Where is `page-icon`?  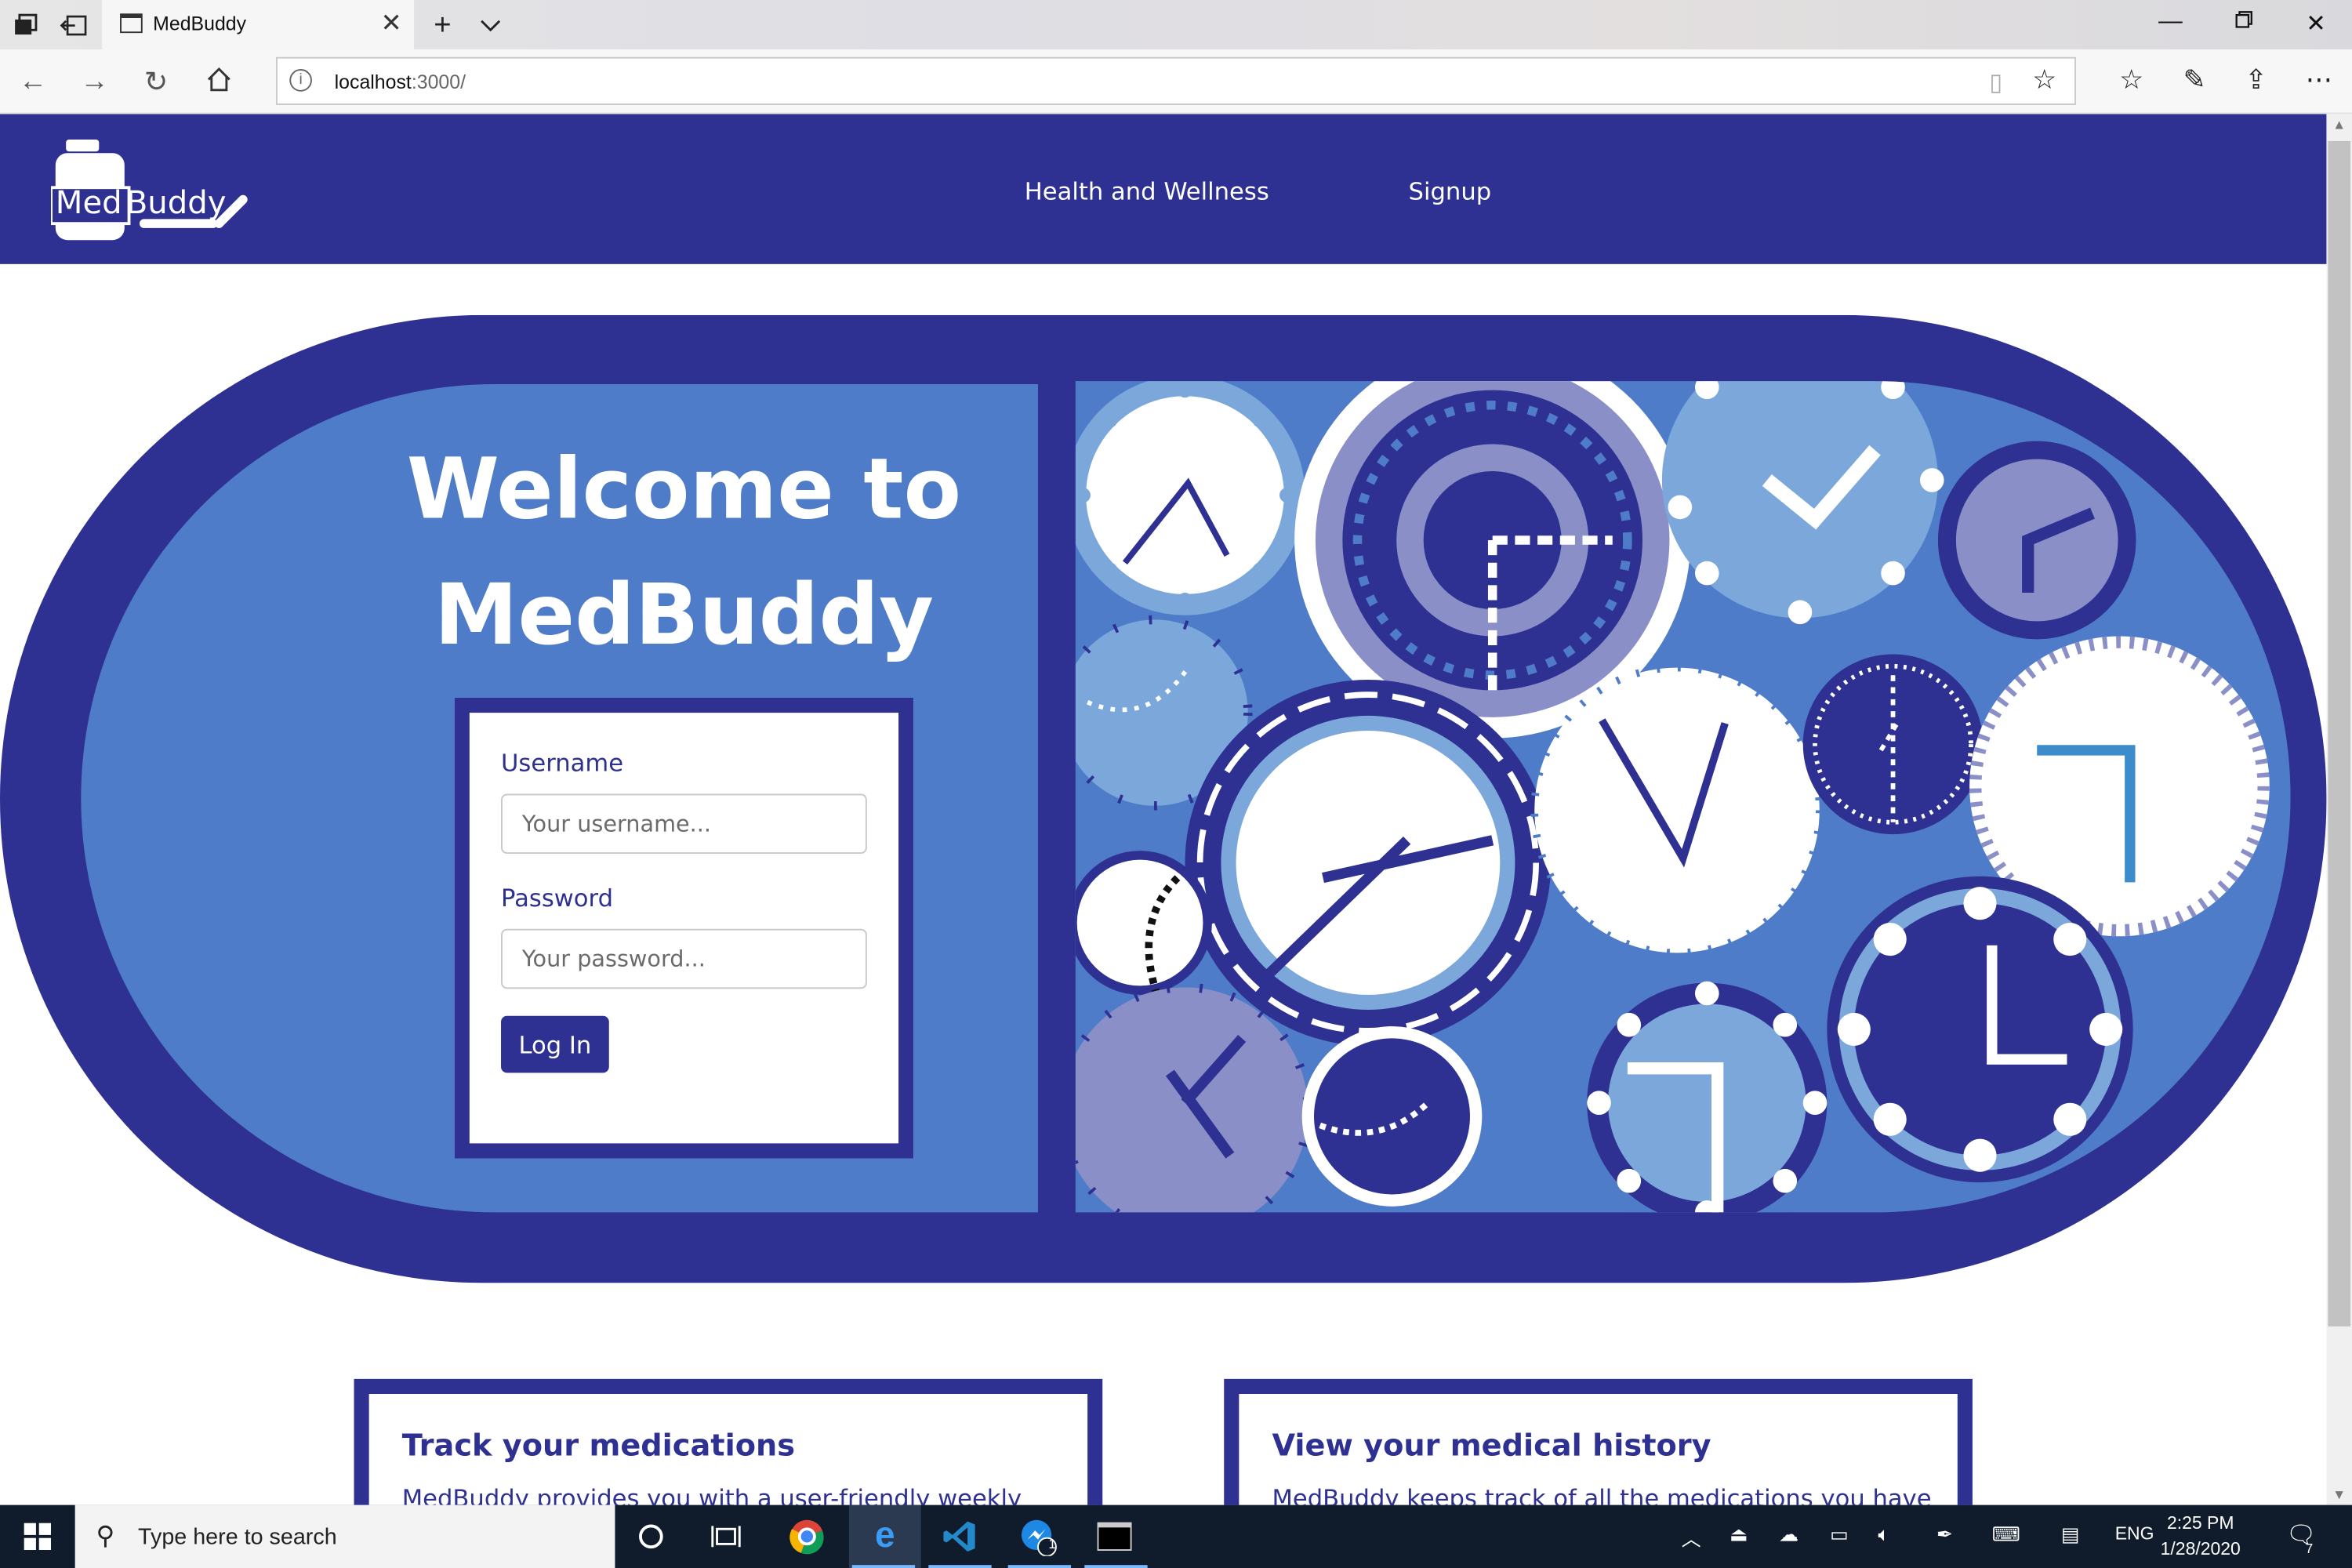
page-icon is located at coordinates (131, 23).